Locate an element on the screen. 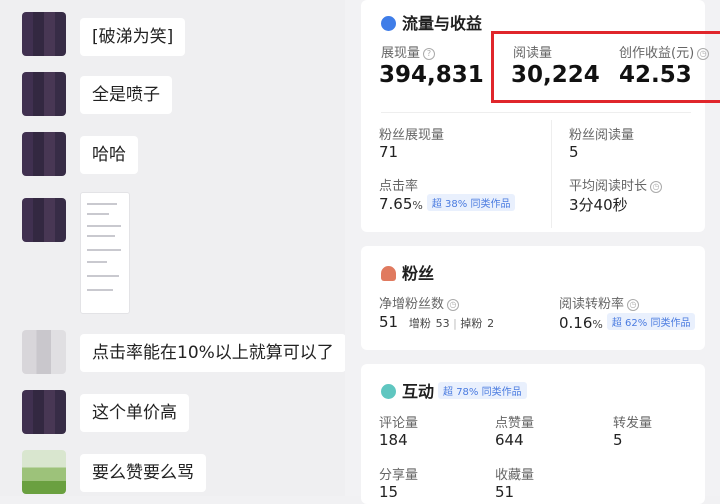 Image resolution: width=720 pixels, height=504 pixels. comments-label: 评论量 is located at coordinates (399, 423).